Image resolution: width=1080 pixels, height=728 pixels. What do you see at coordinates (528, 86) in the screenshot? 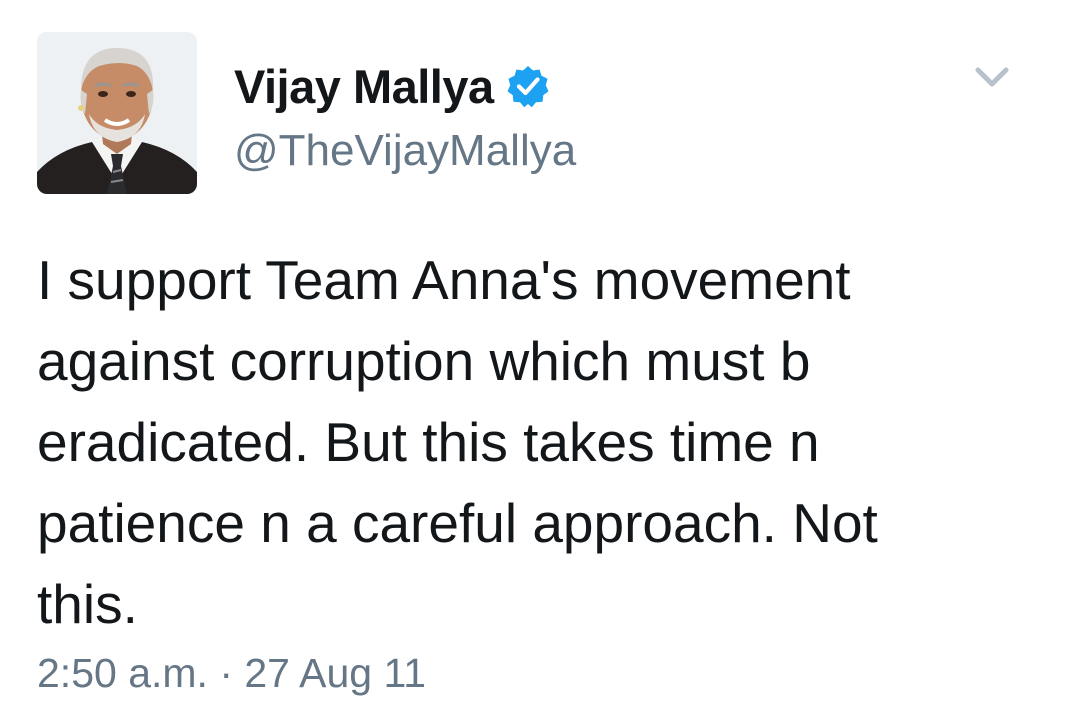
I see `verified-badge-icon` at bounding box center [528, 86].